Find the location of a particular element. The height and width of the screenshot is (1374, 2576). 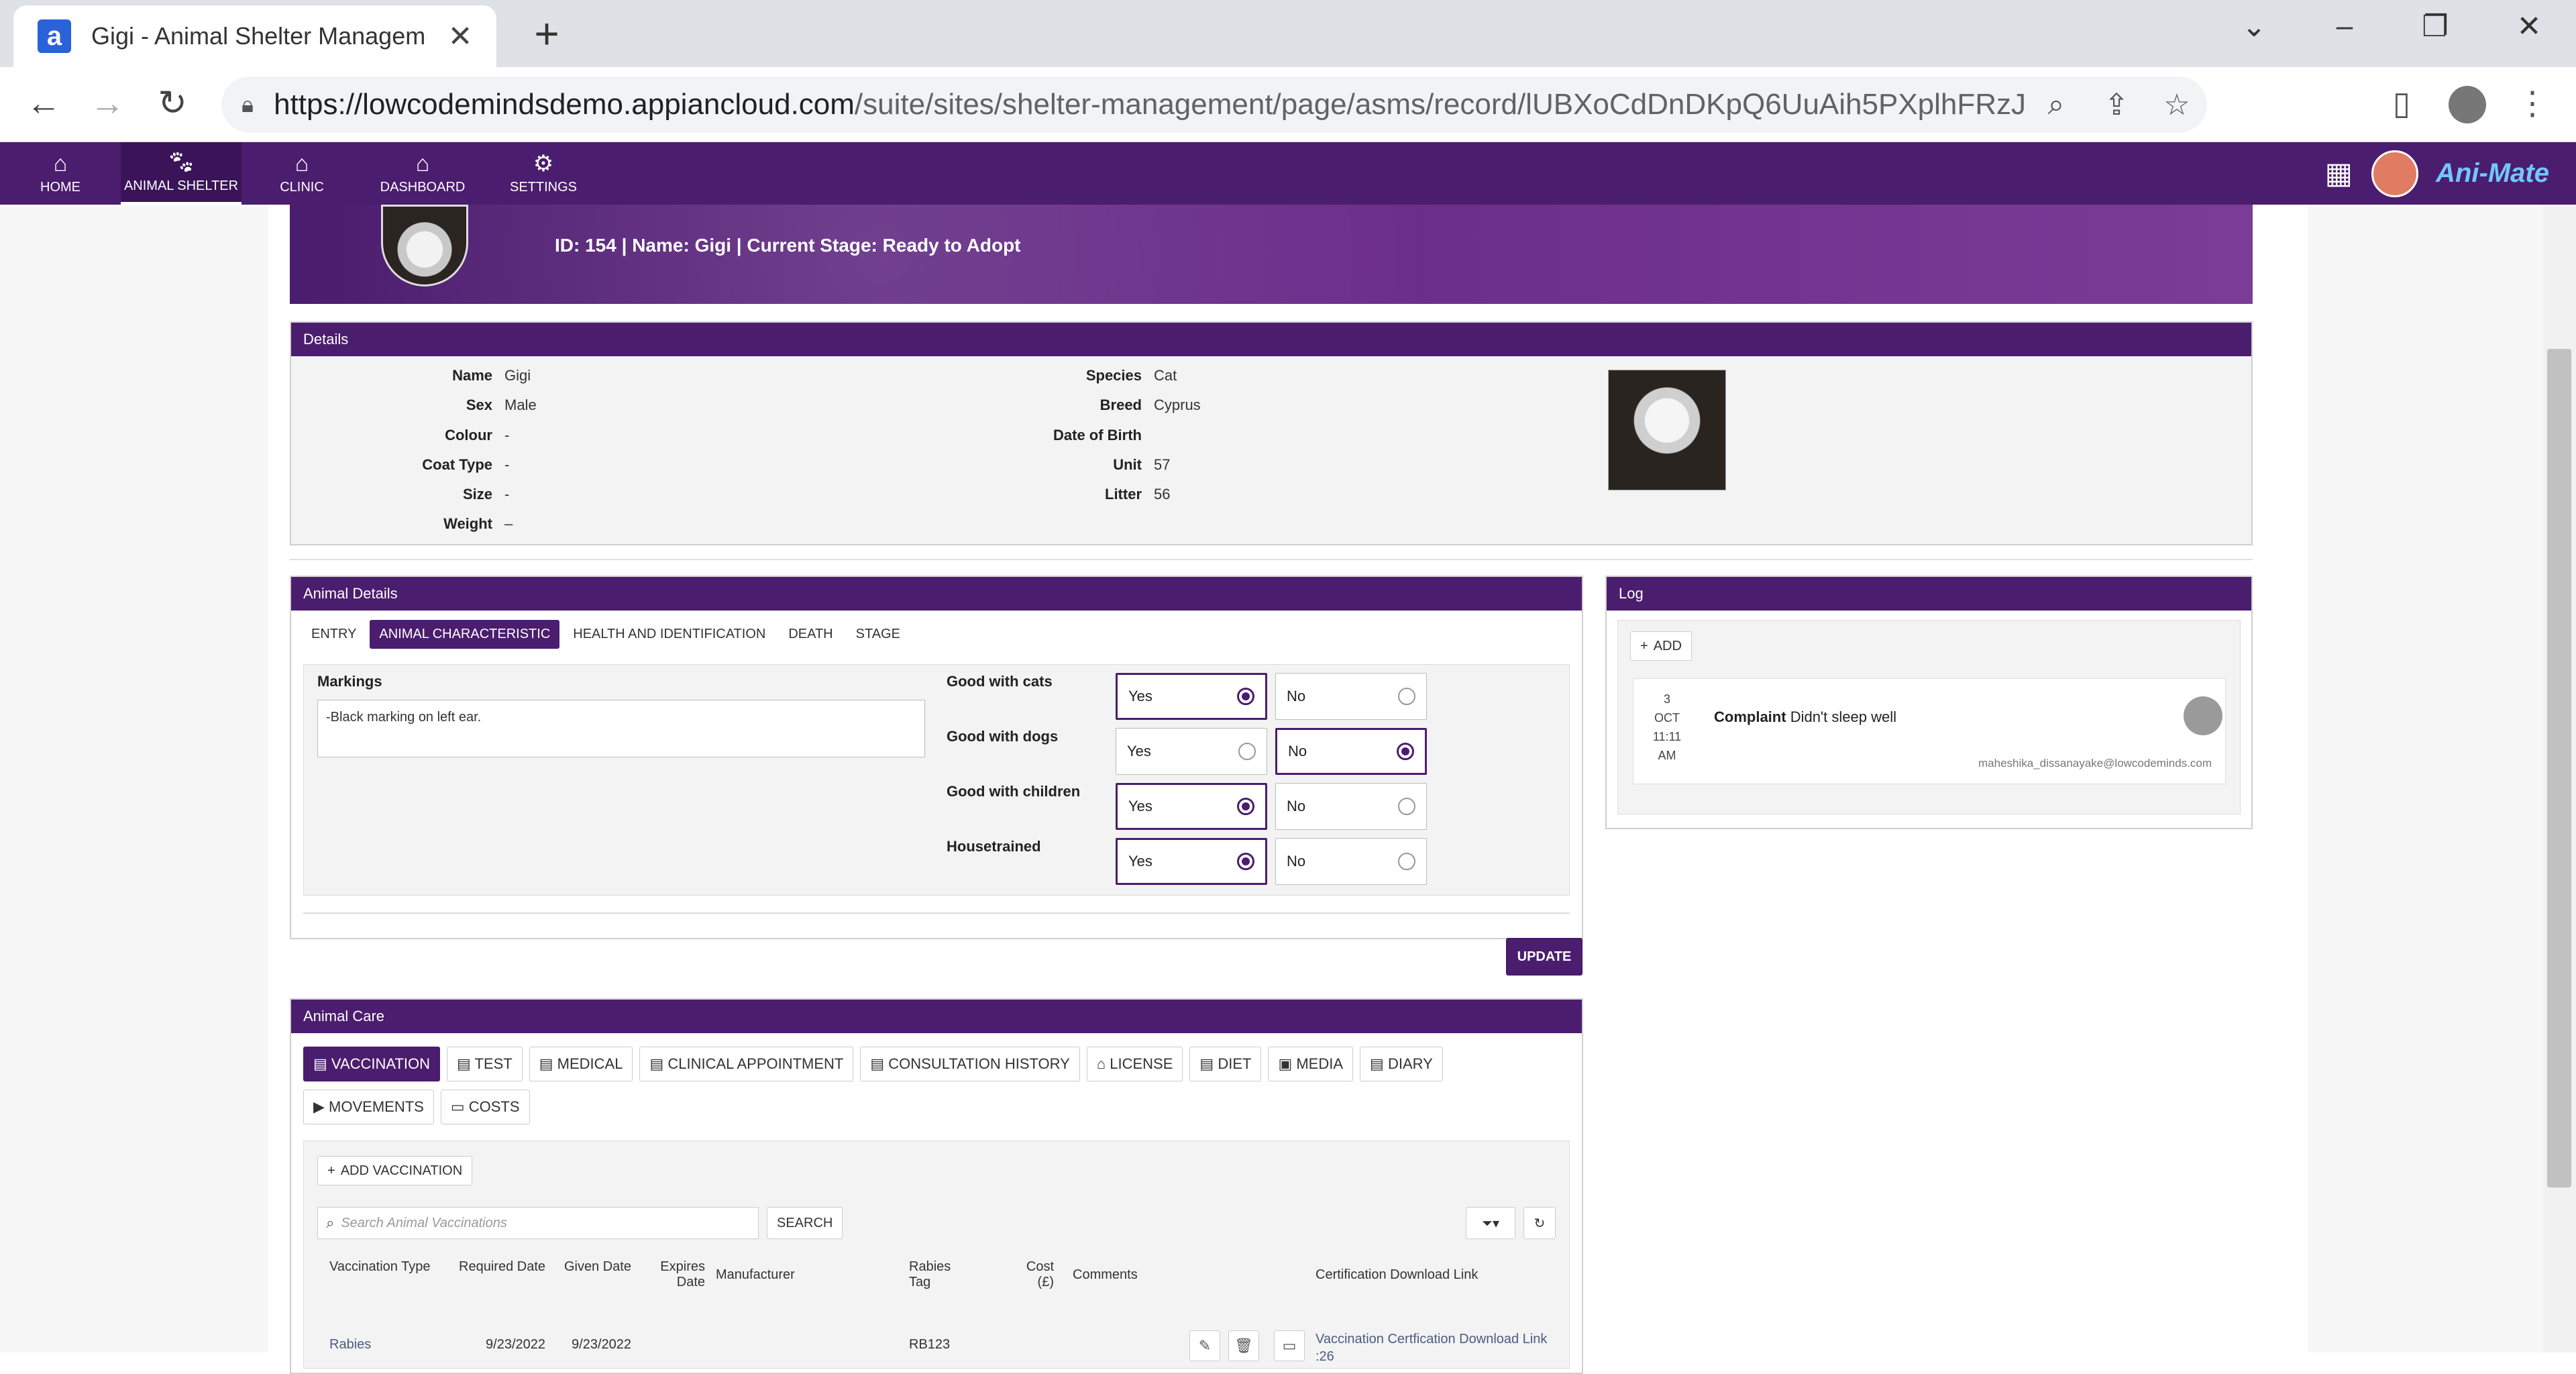

tab-diet: ▤ DIET is located at coordinates (1225, 1064).